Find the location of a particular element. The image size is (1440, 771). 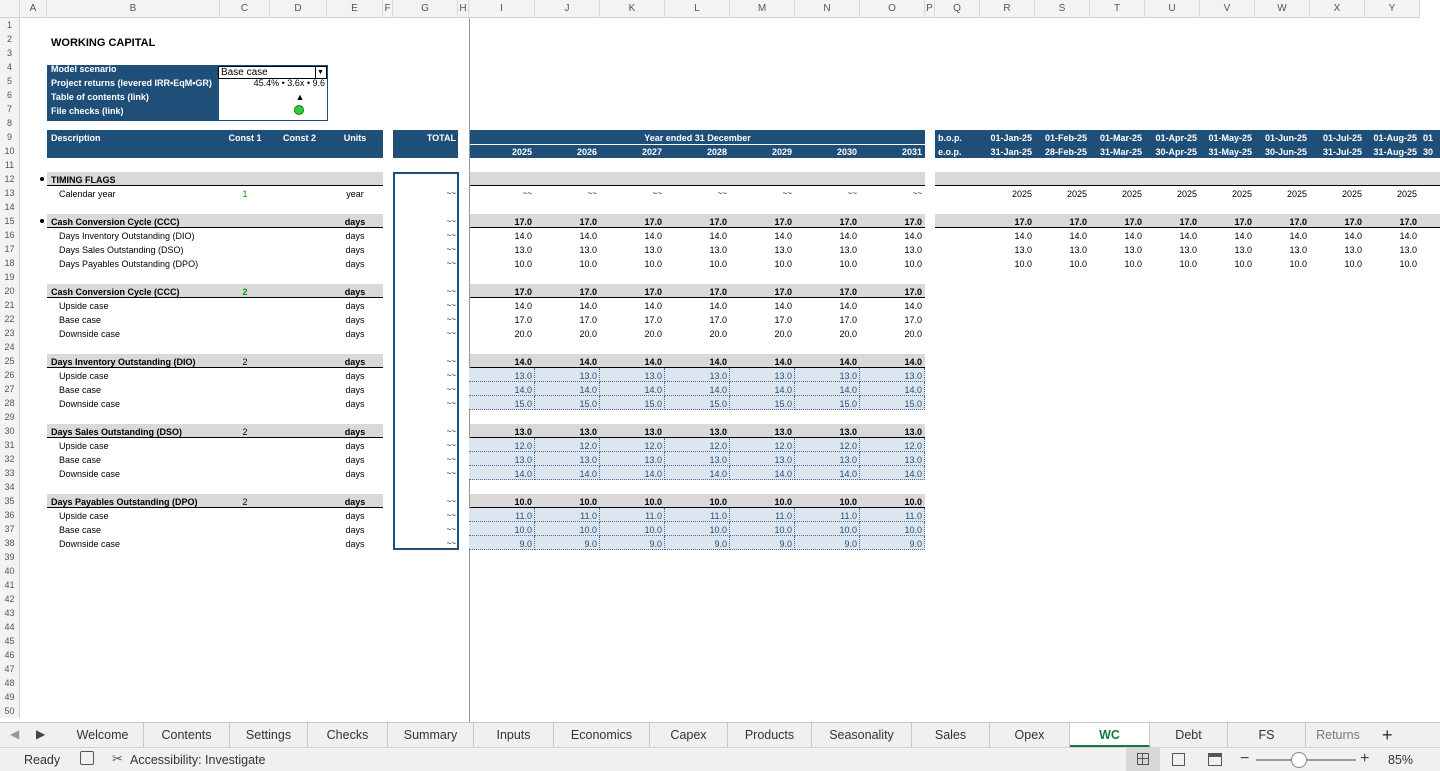

row-header: 13 is located at coordinates (10, 193).